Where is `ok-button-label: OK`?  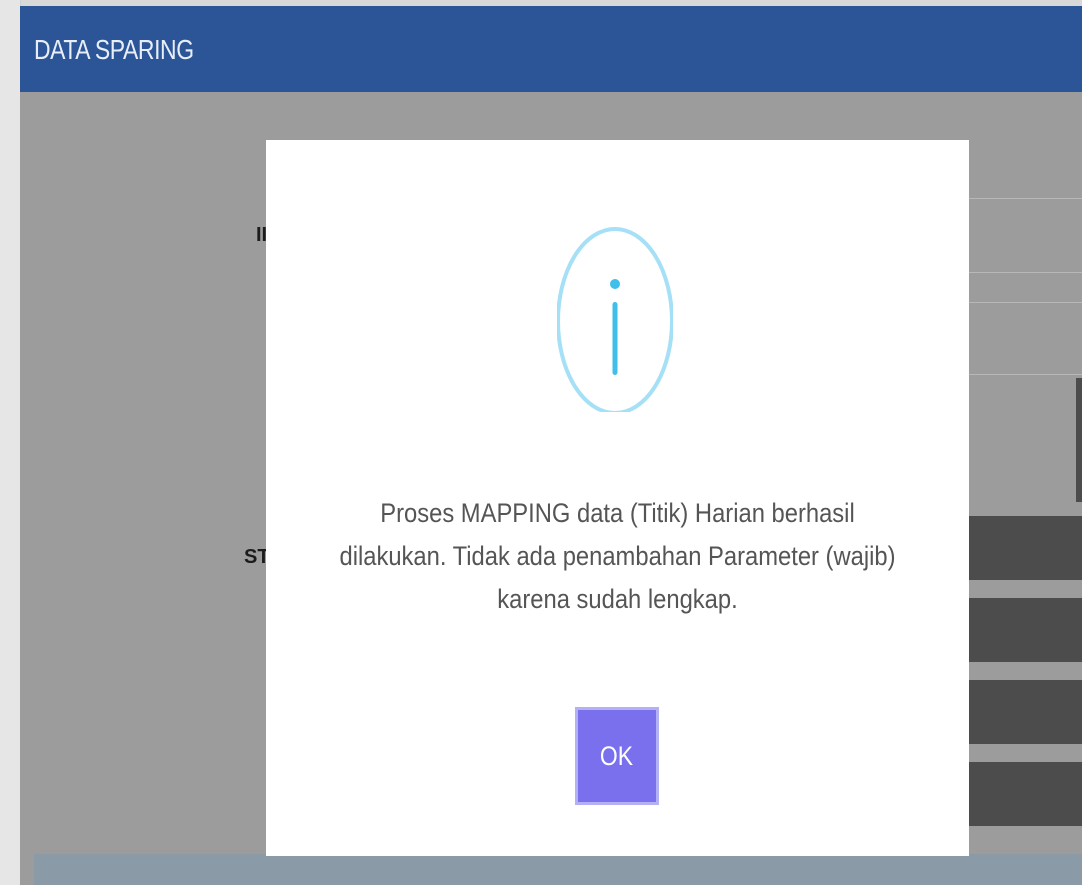 ok-button-label: OK is located at coordinates (617, 755).